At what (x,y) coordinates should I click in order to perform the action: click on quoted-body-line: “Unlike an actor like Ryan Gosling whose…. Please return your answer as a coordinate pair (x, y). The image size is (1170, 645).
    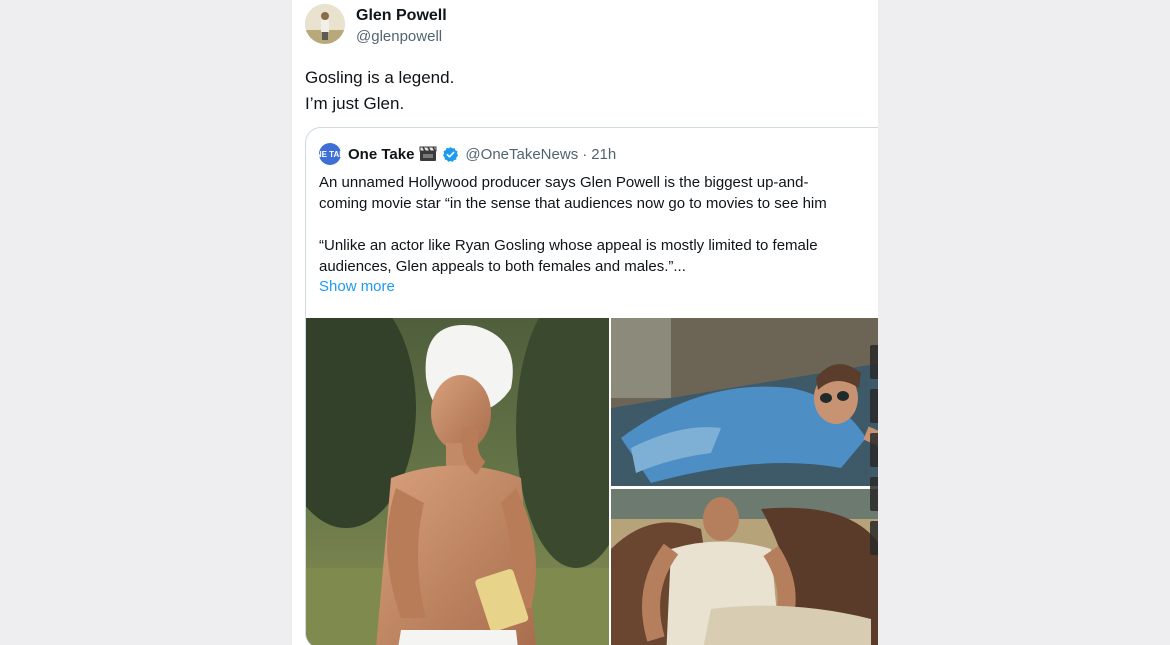
    Looking at the image, I should click on (568, 245).